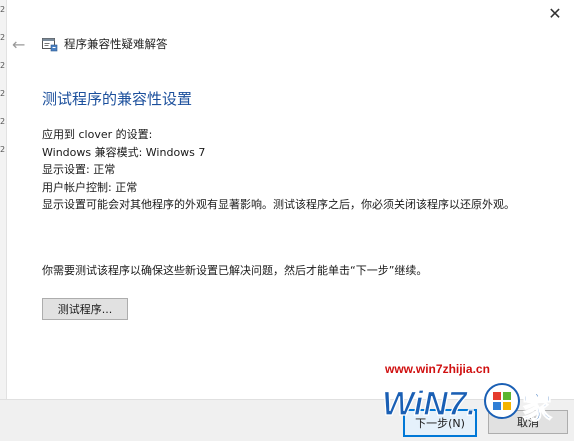 This screenshot has height=441, width=574. What do you see at coordinates (502, 401) in the screenshot?
I see `windows-flag-icon` at bounding box center [502, 401].